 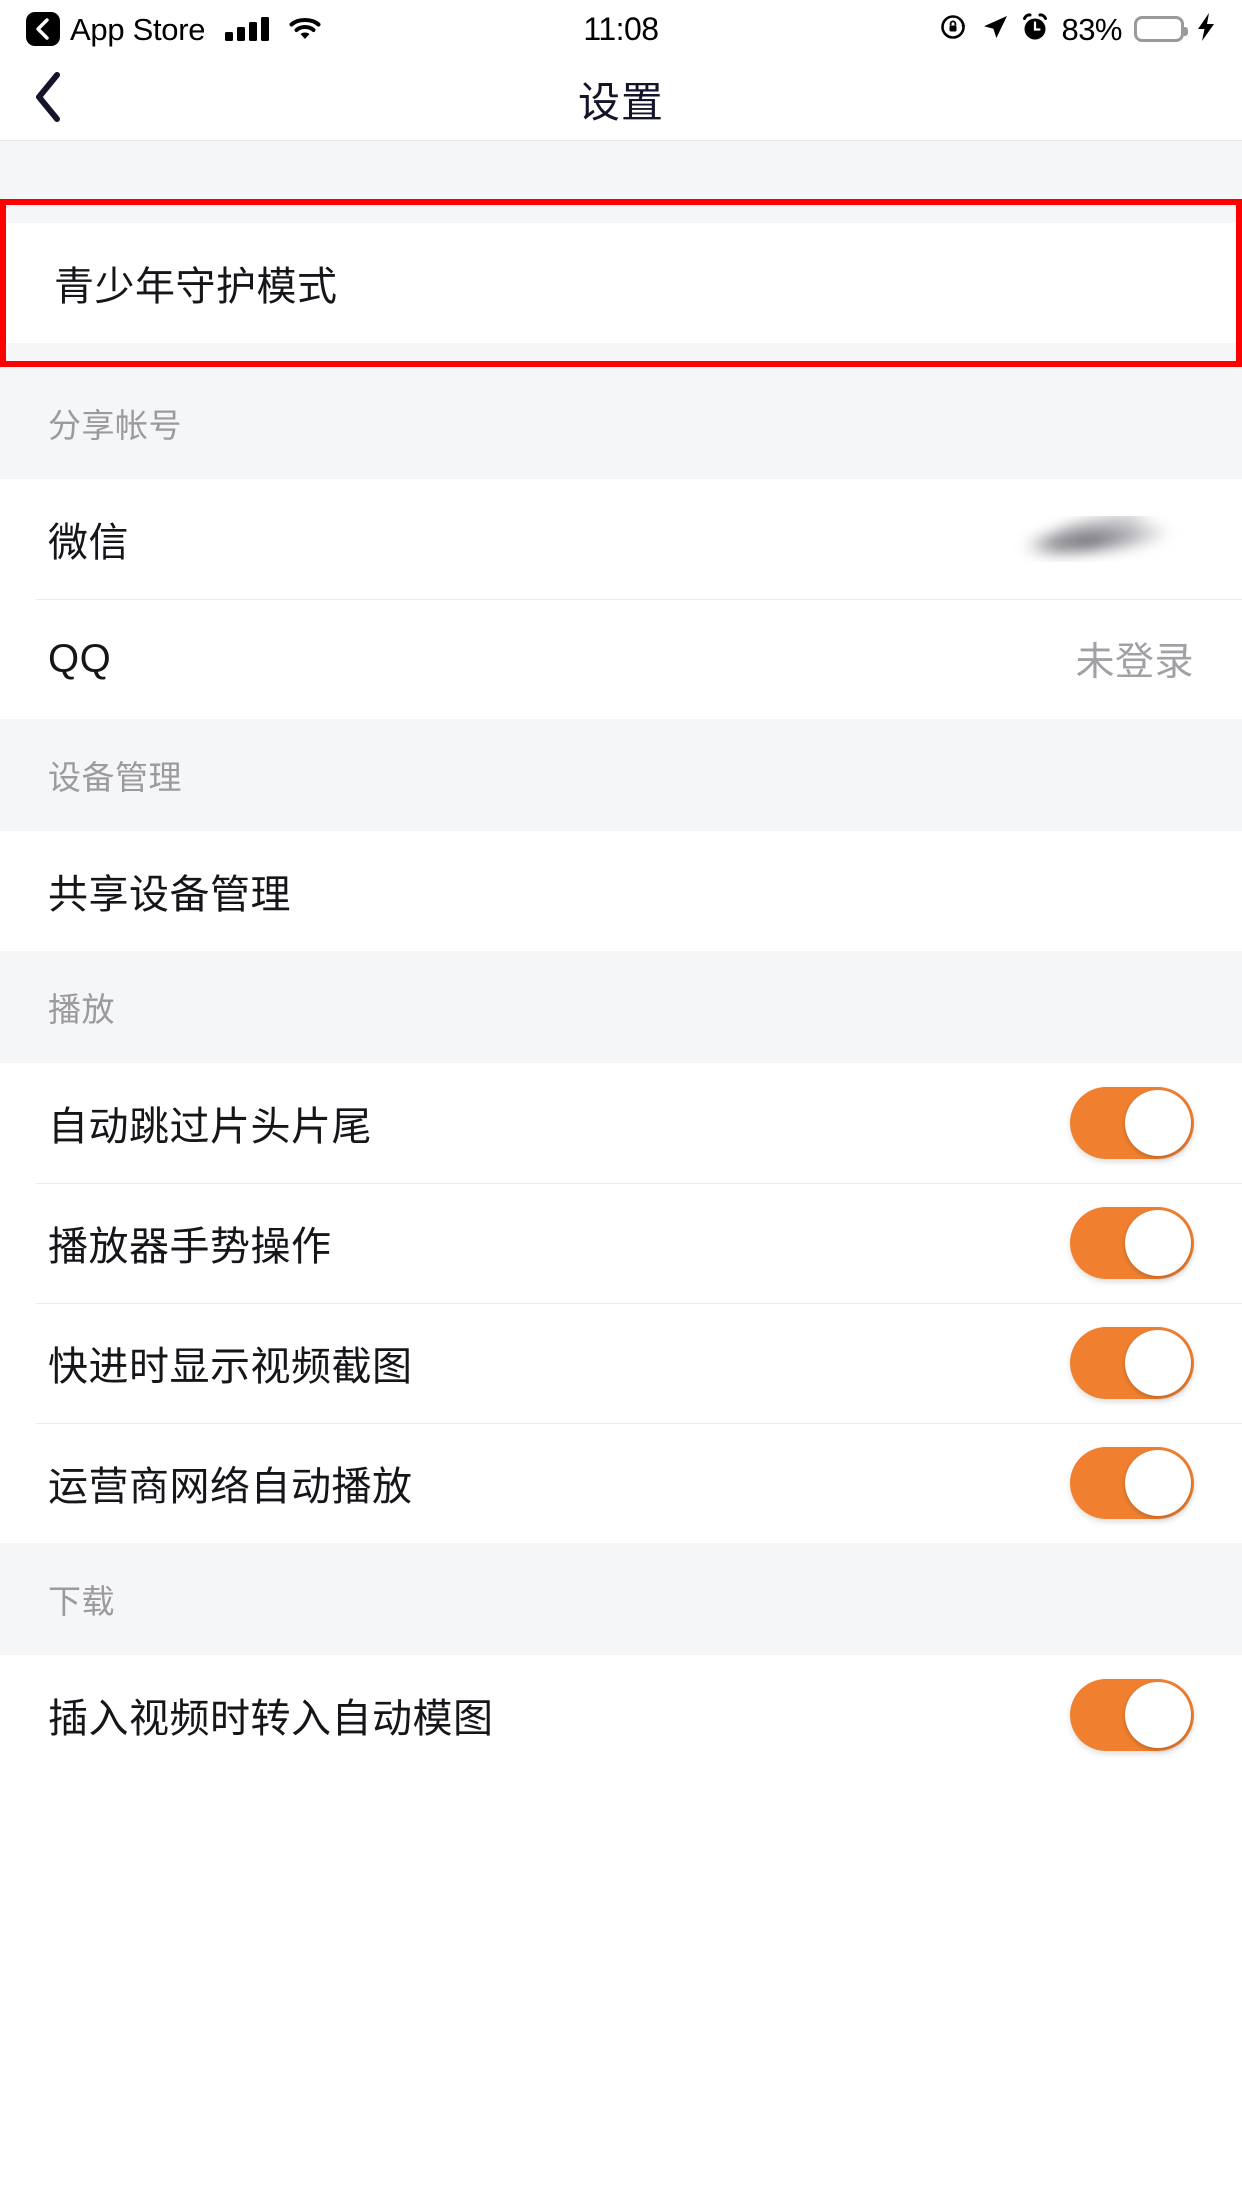 I want to click on settings-group-download: 插入视频时转入自动模图, so click(x=621, y=1715).